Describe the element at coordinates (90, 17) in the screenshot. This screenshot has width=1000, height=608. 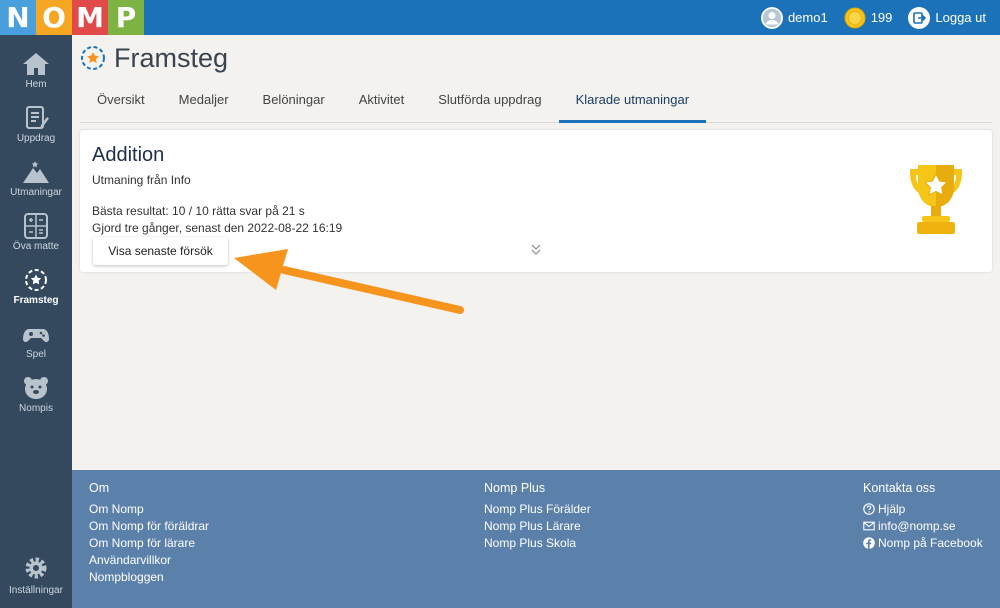
I see `logo-letter-m: M` at that location.